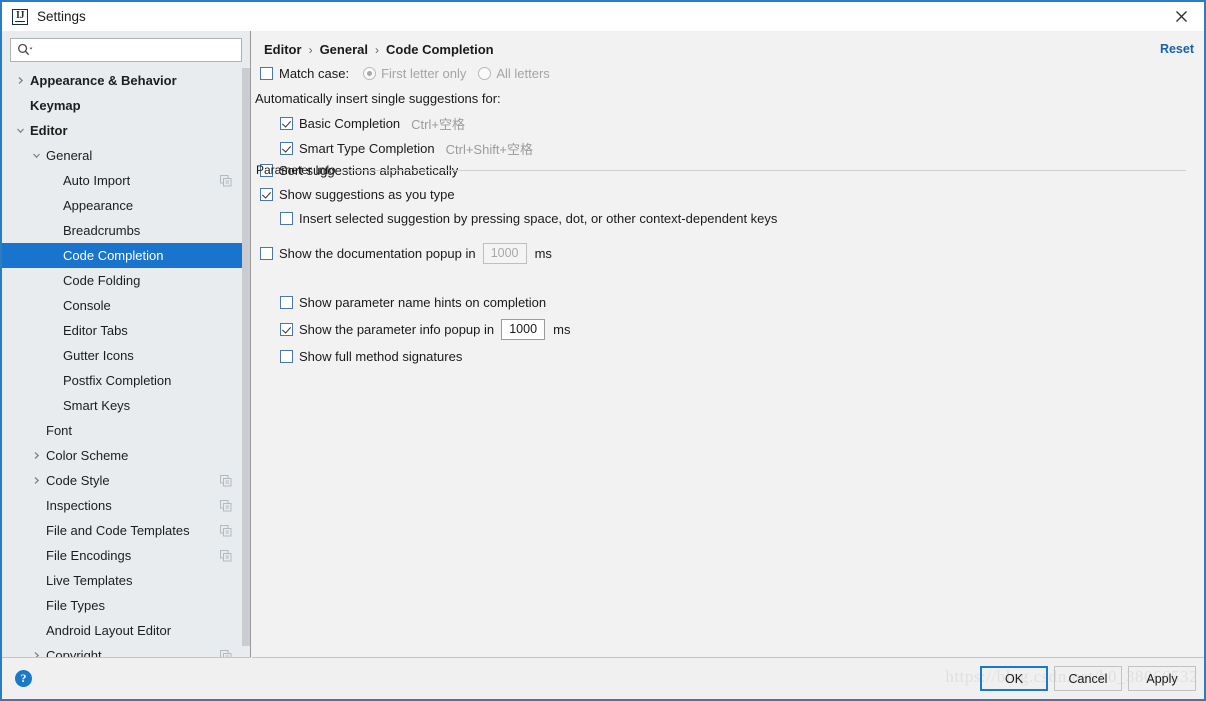 The height and width of the screenshot is (701, 1206). Describe the element at coordinates (23, 678) in the screenshot. I see `help-icon: ?` at that location.